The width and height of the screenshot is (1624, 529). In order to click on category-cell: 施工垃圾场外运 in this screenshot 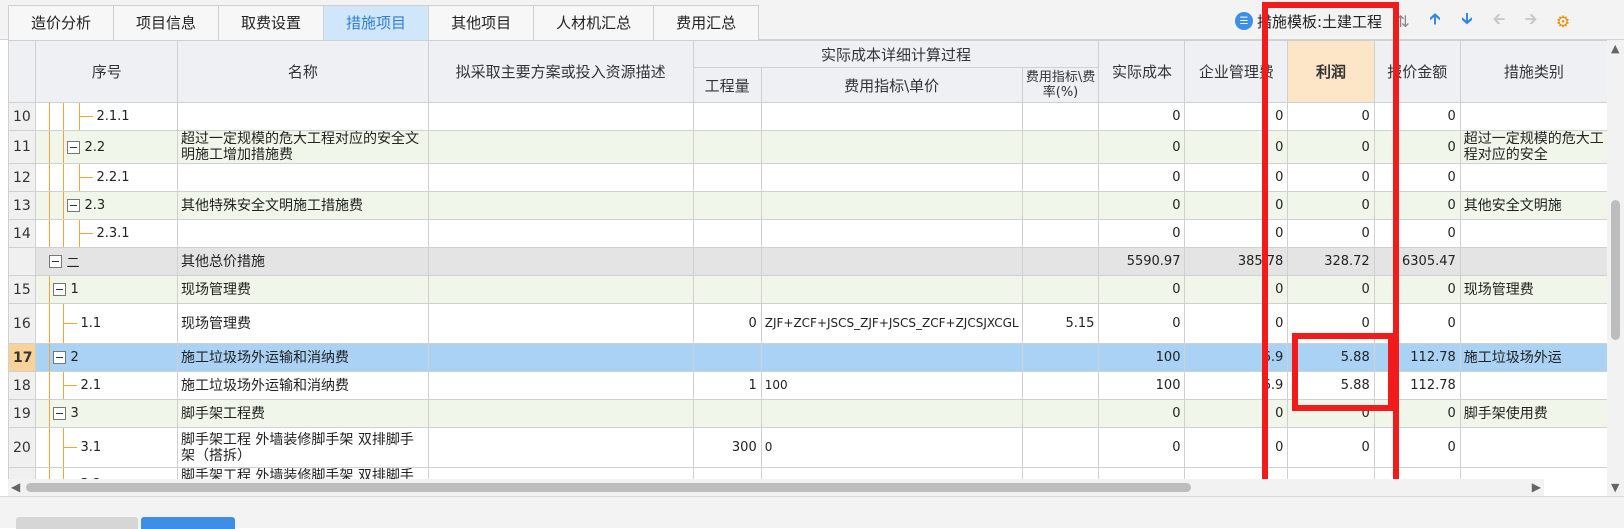, I will do `click(1533, 357)`.